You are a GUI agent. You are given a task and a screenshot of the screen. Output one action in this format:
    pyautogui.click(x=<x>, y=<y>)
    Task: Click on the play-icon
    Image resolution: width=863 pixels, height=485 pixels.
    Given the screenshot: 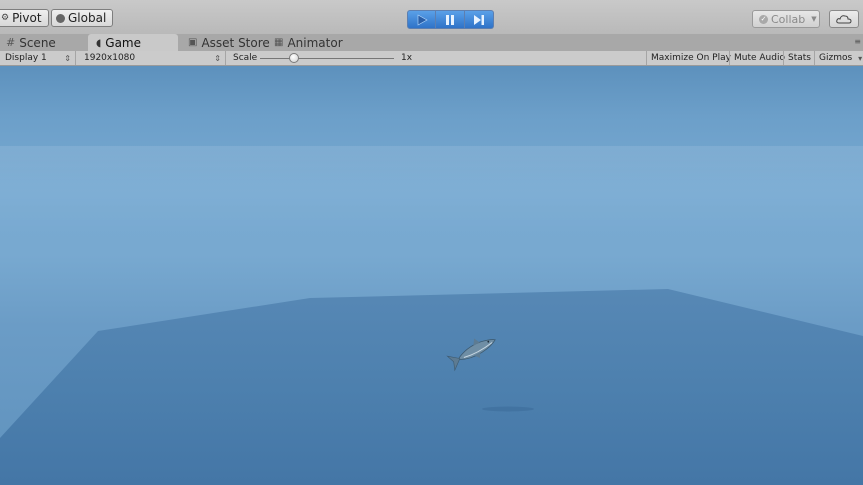 What is the action you would take?
    pyautogui.click(x=422, y=19)
    